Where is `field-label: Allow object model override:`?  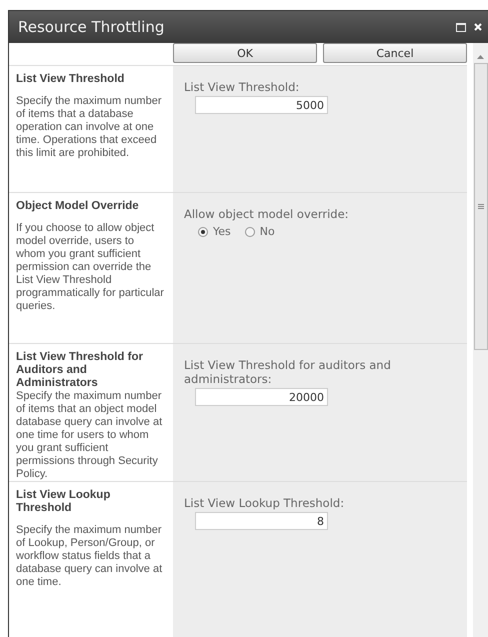 field-label: Allow object model override: is located at coordinates (267, 214).